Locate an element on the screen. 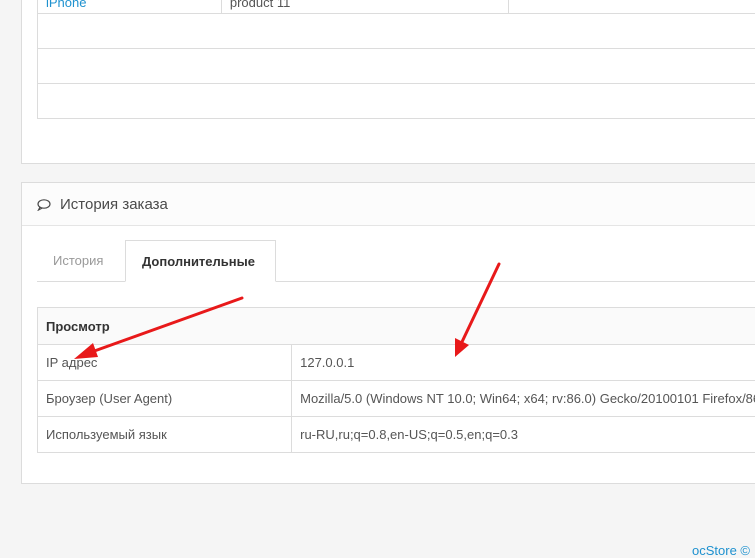  ip-label: IP адрес is located at coordinates (165, 363).